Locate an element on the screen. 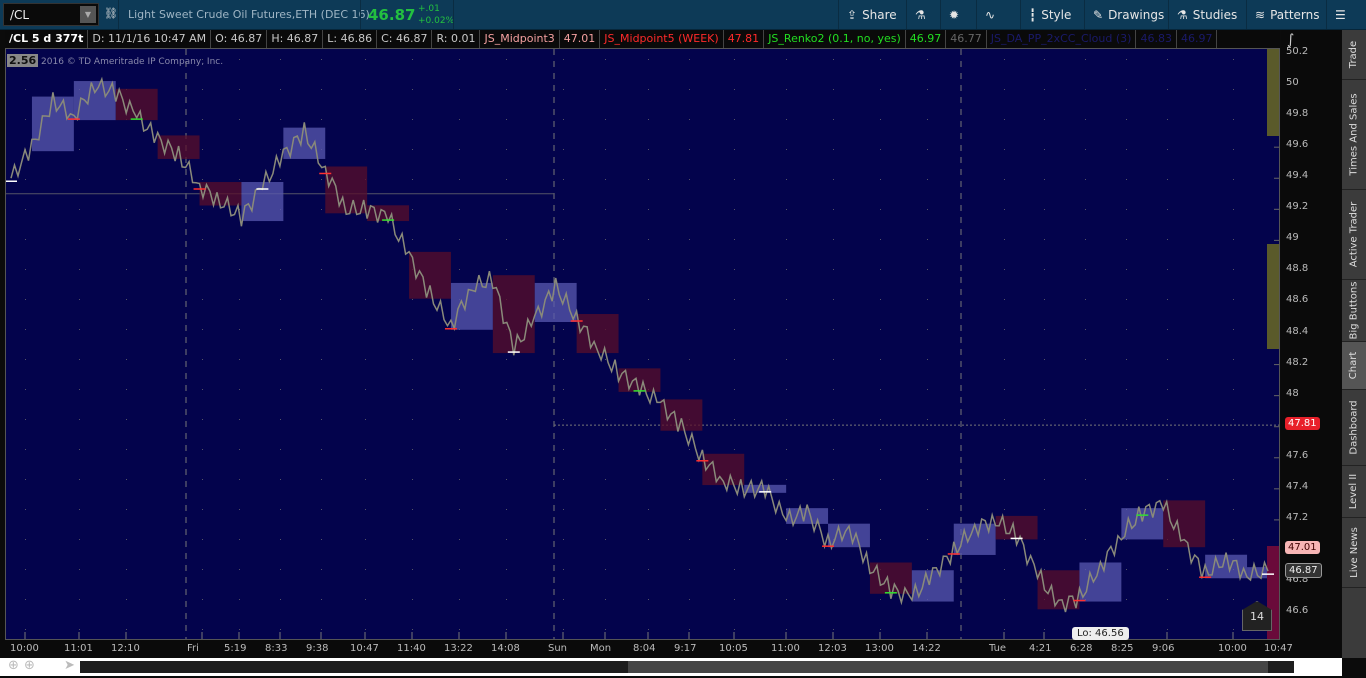  sidebar-tab-big-buttons: Big Buttons is located at coordinates (1354, 311).